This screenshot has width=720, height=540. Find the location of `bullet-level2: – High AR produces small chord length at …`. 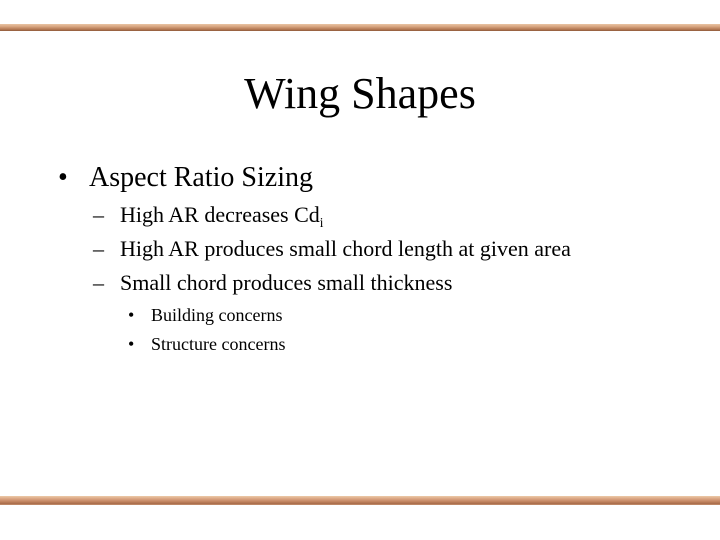

bullet-level2: – High AR produces small chord length at … is located at coordinates (332, 249).